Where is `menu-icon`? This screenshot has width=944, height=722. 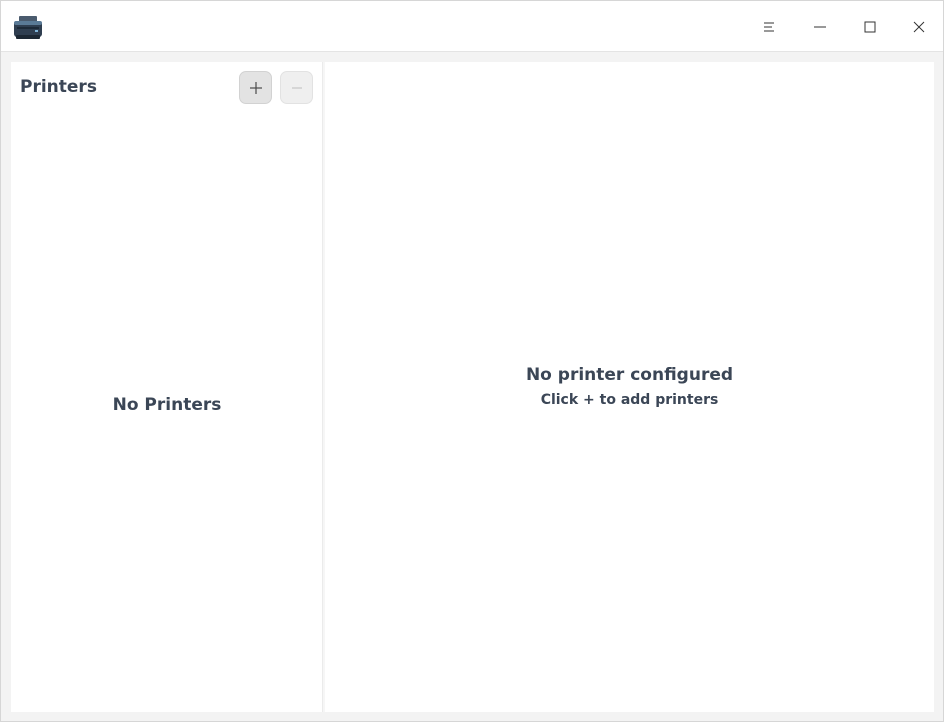
menu-icon is located at coordinates (769, 27).